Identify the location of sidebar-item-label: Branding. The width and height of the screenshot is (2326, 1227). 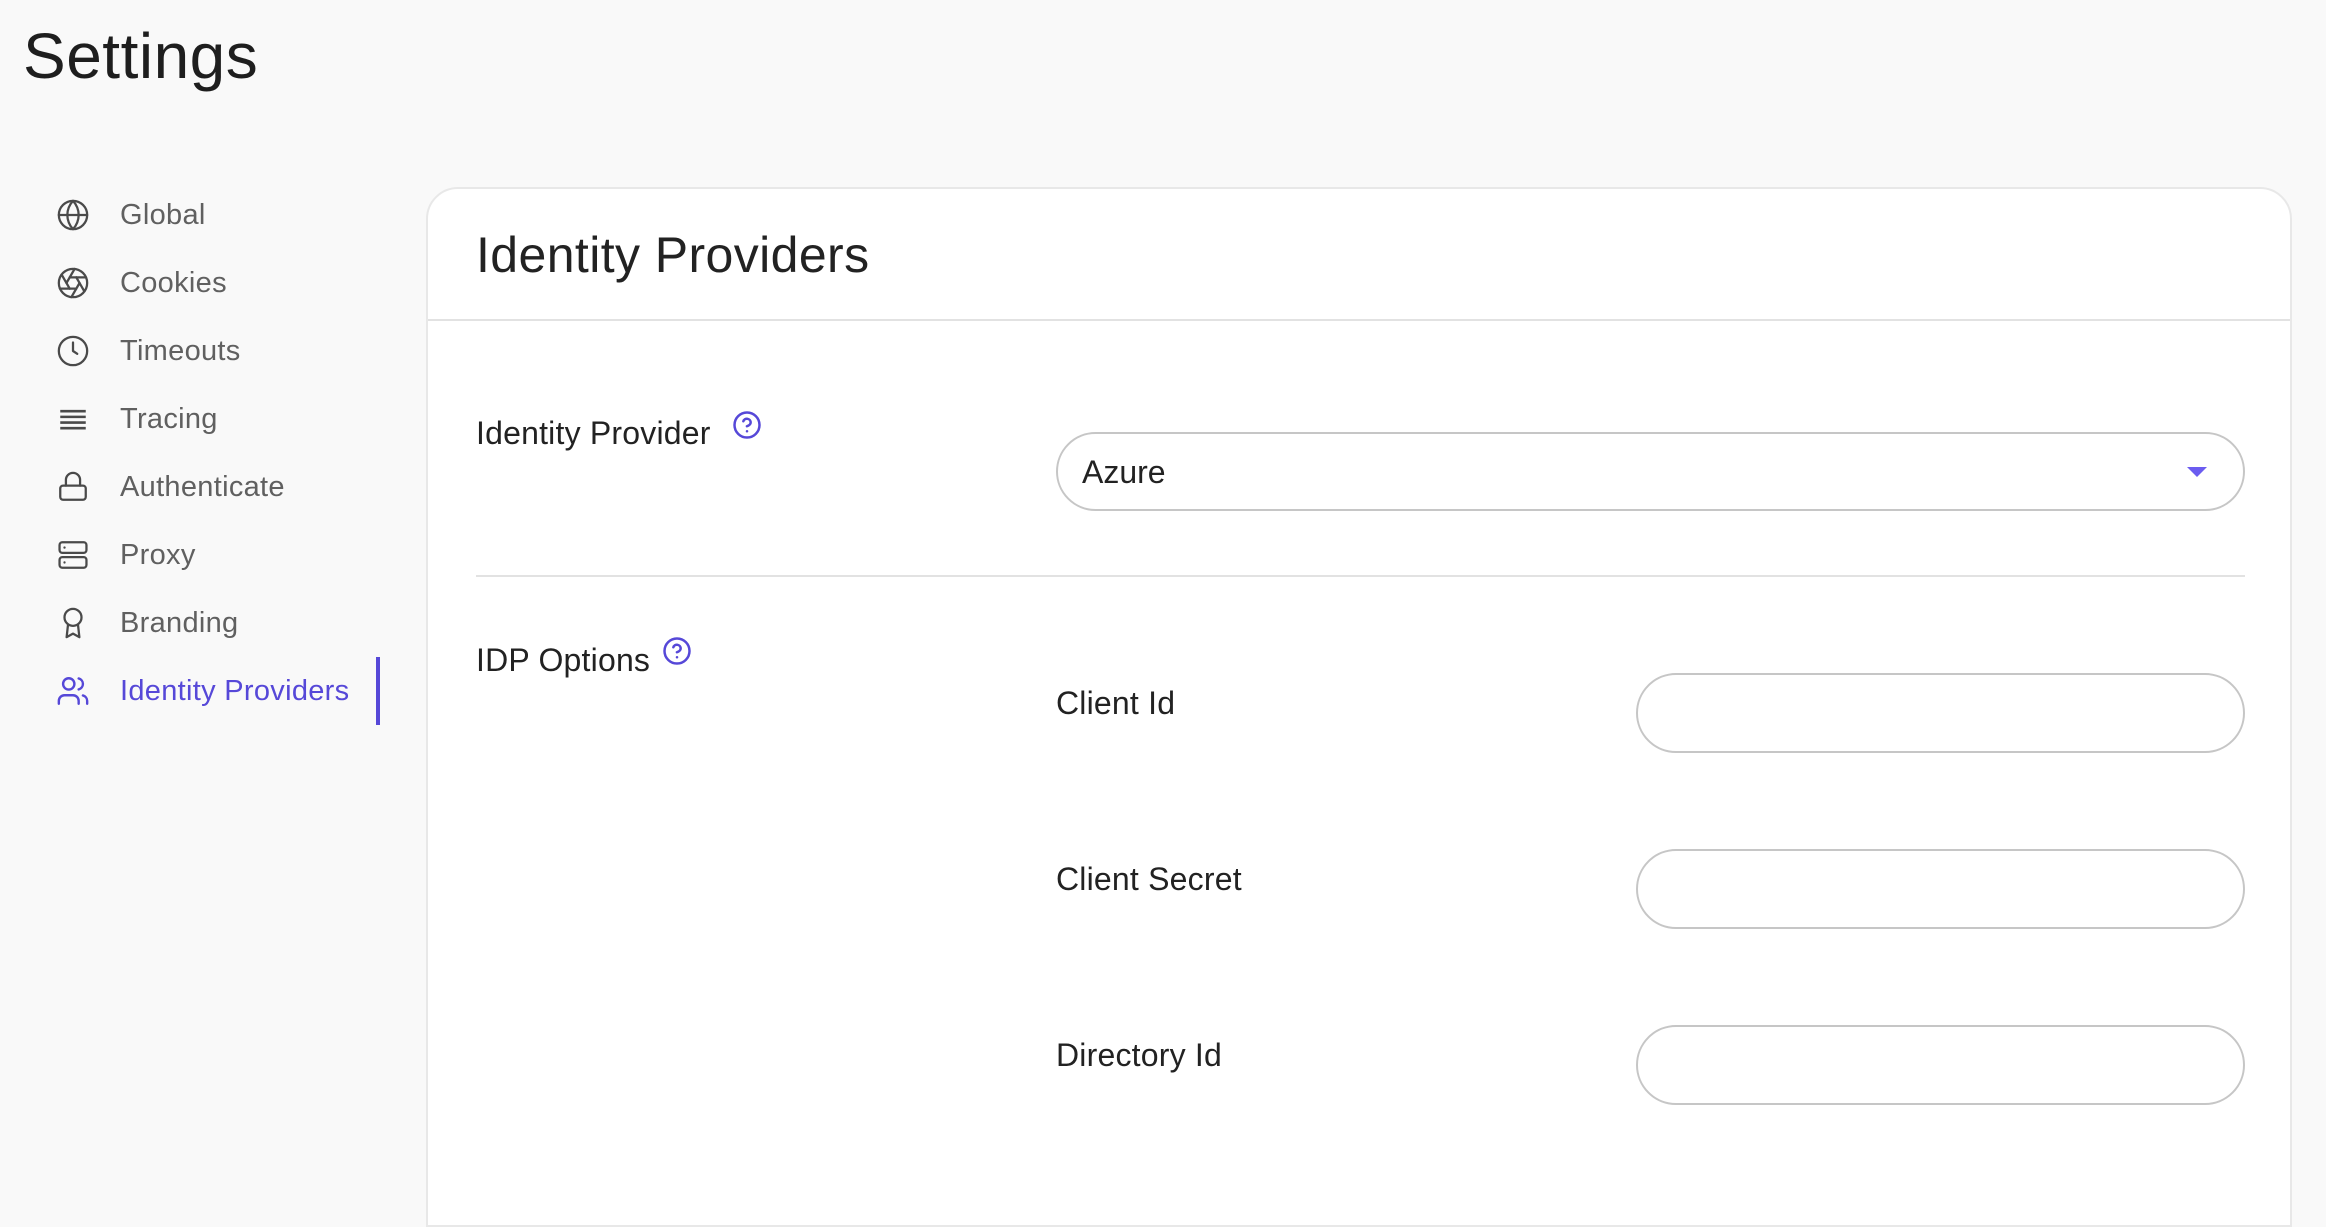
(179, 622).